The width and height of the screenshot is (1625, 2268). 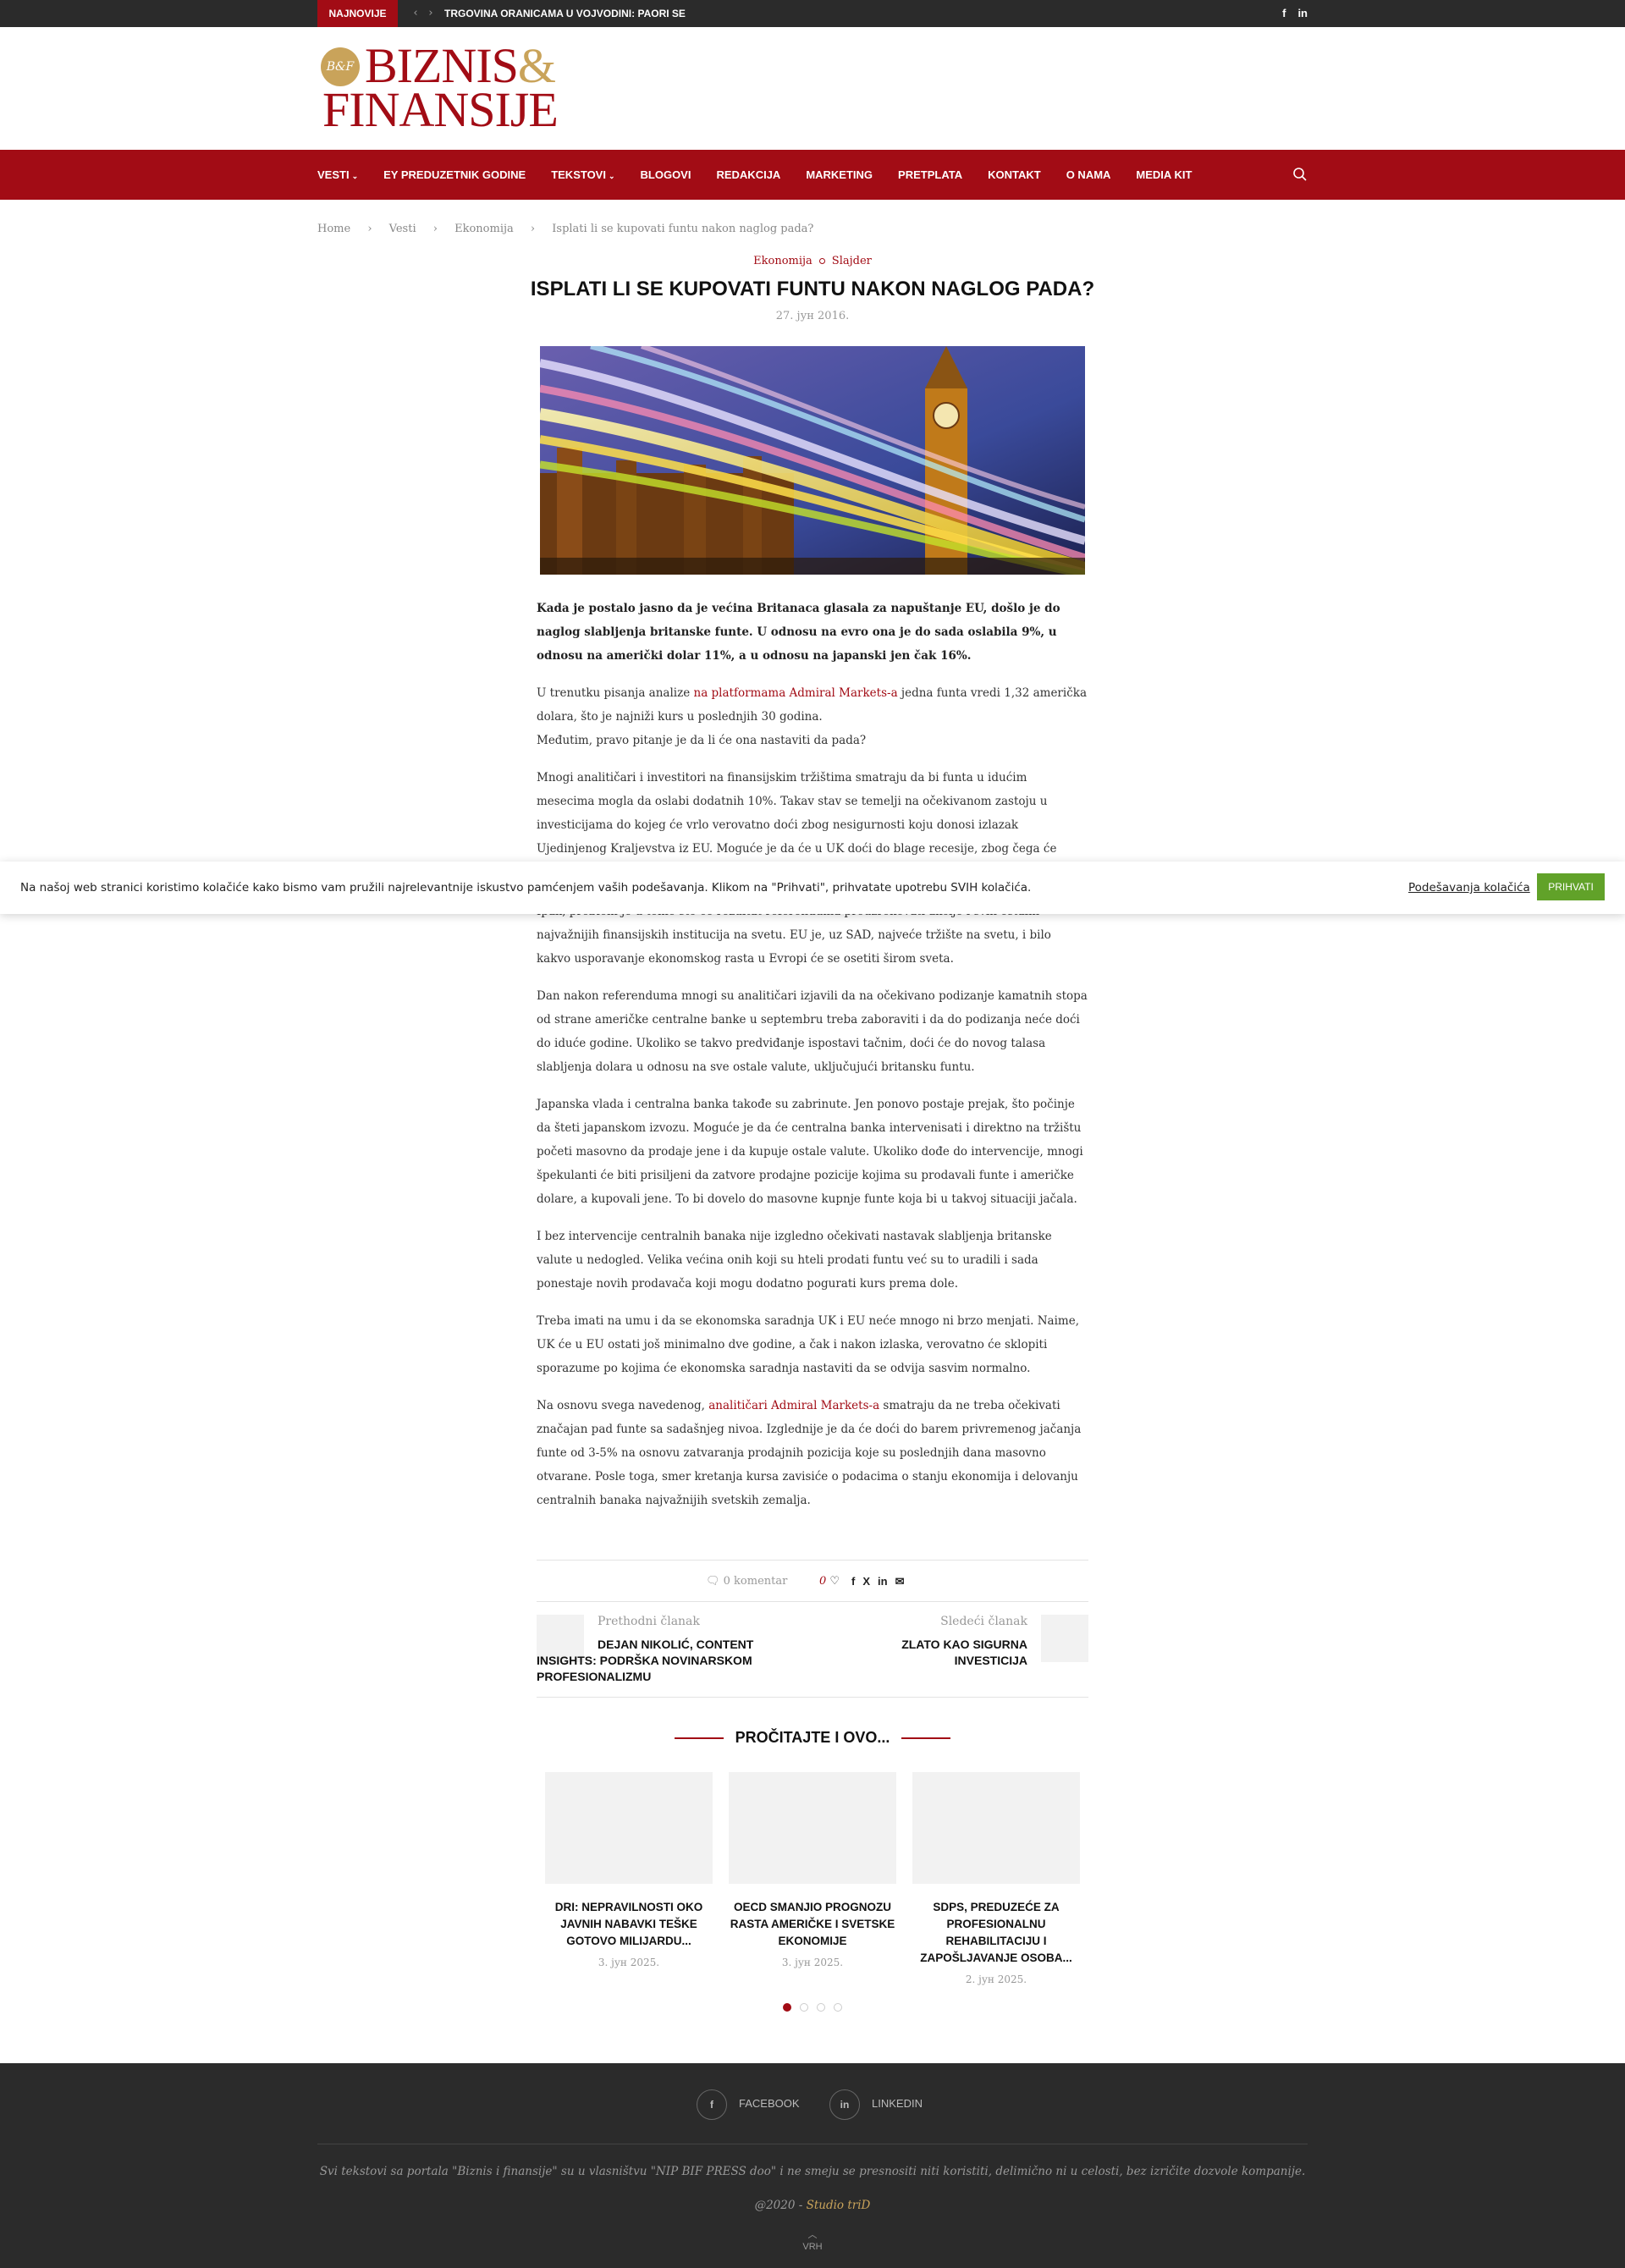 What do you see at coordinates (415, 13) in the screenshot?
I see `chevron-left-icon: ‹` at bounding box center [415, 13].